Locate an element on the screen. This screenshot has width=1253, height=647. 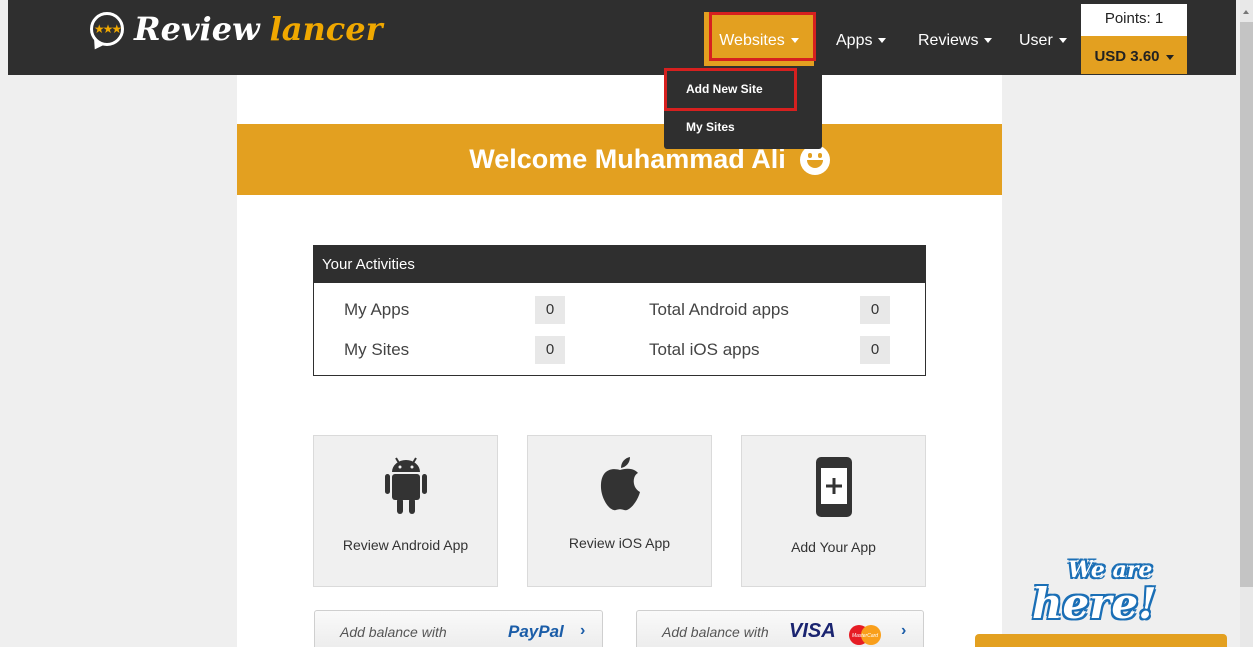
balance-label: USD 3.60 is located at coordinates (1127, 56).